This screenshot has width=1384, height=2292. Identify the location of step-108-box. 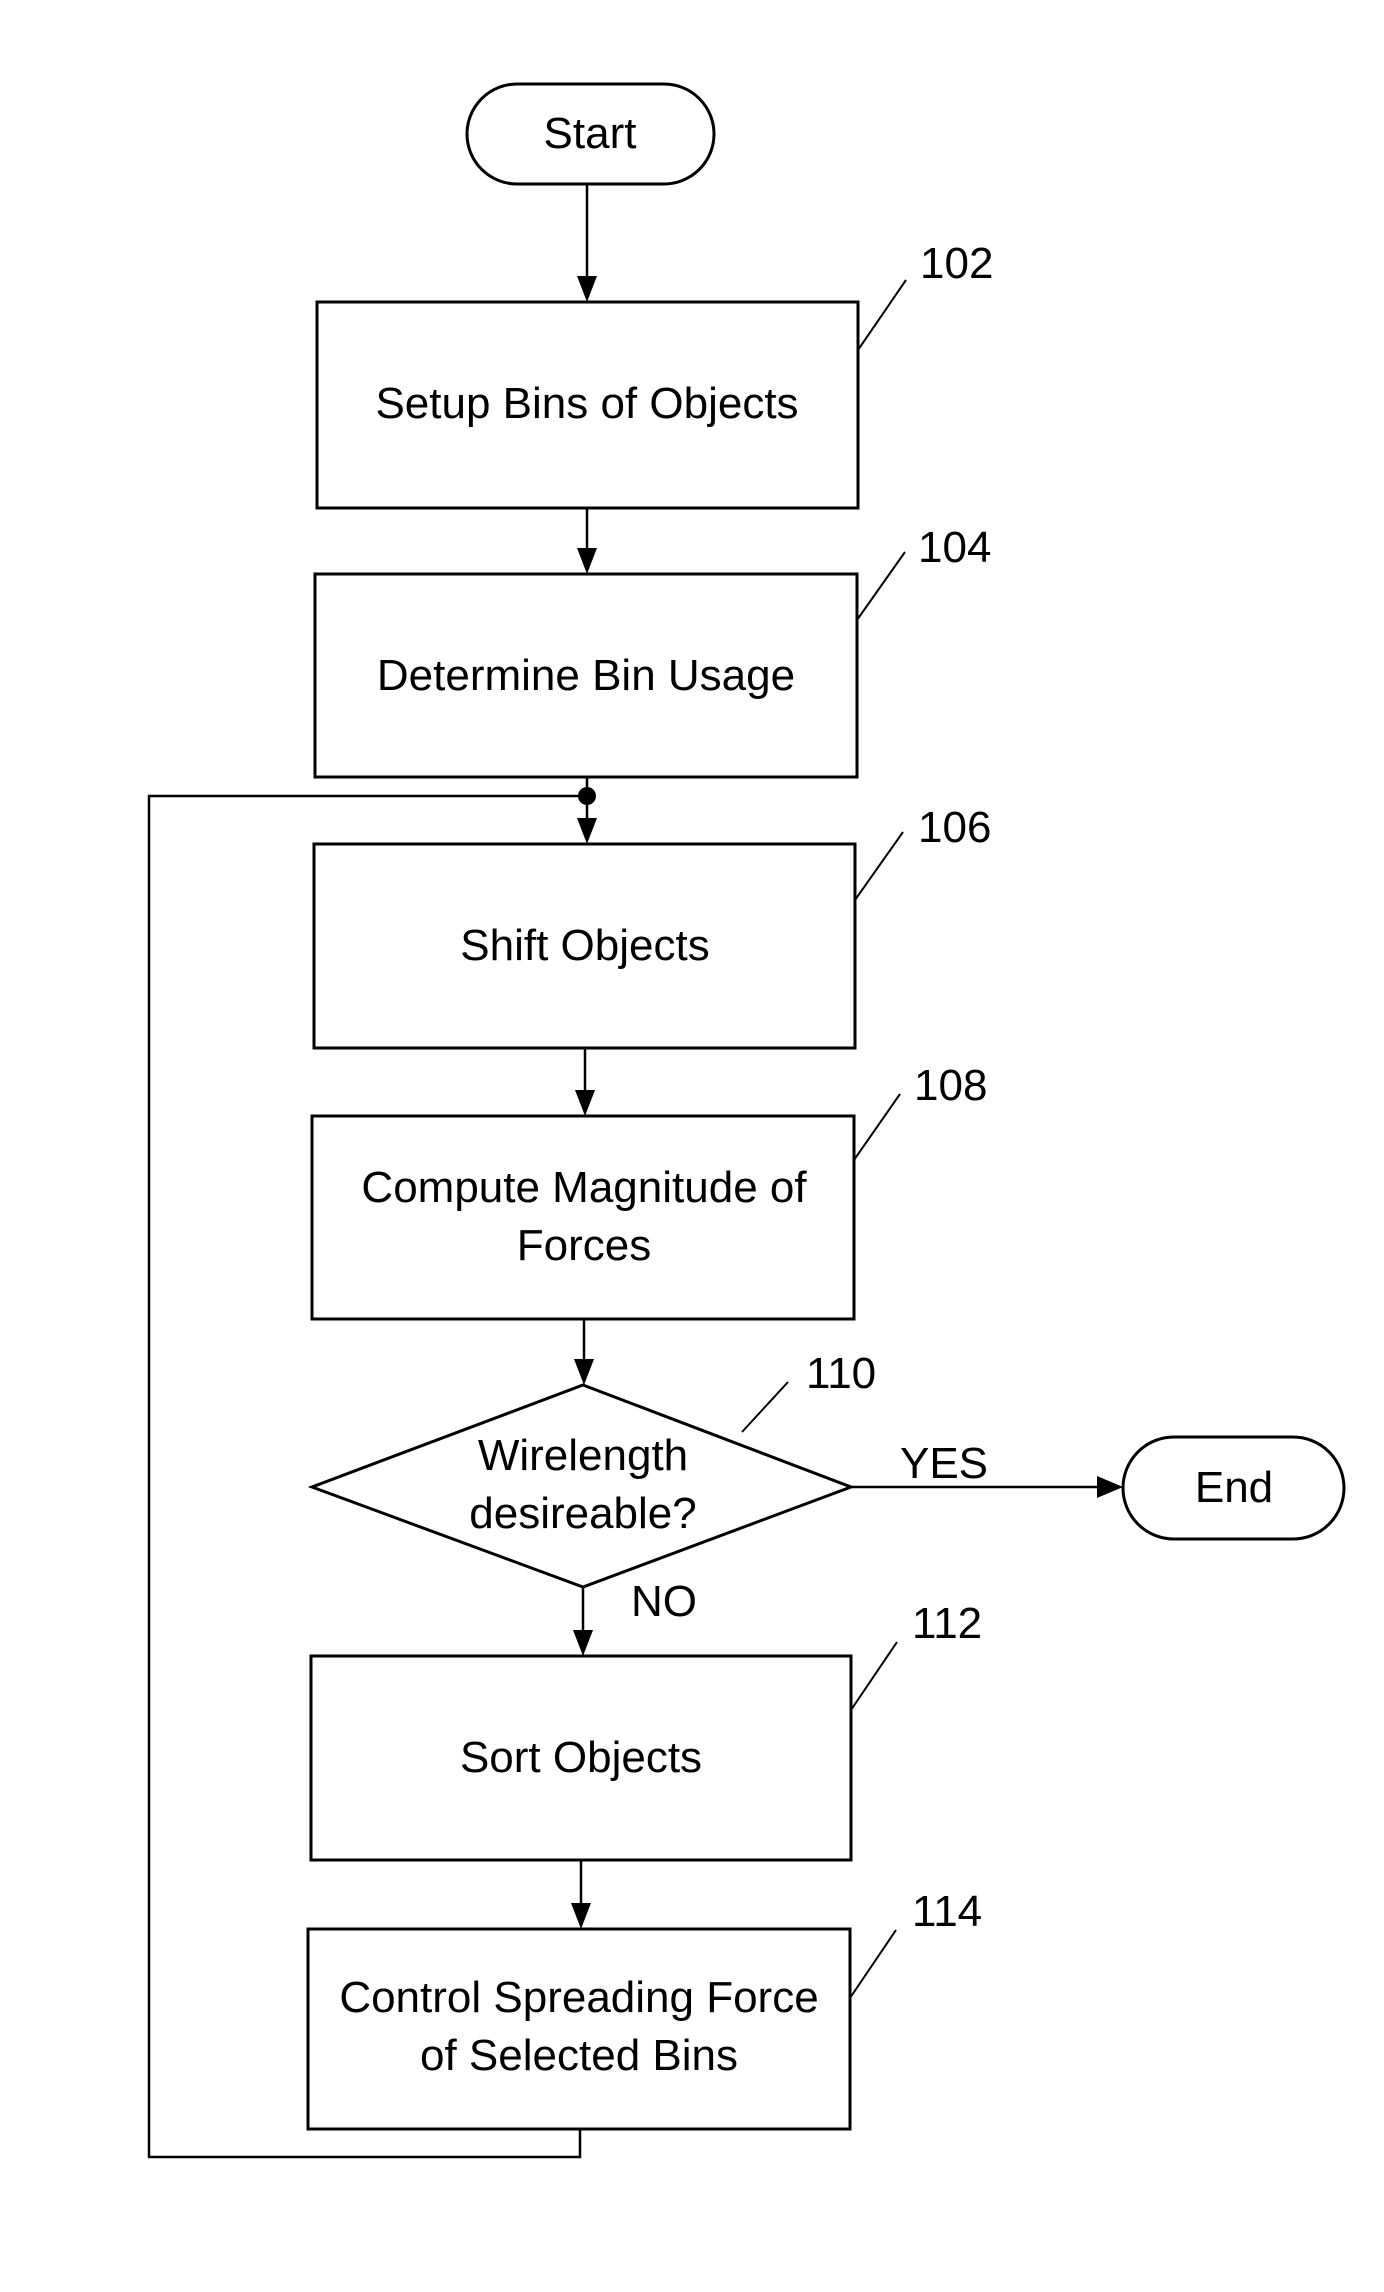
(583, 1217).